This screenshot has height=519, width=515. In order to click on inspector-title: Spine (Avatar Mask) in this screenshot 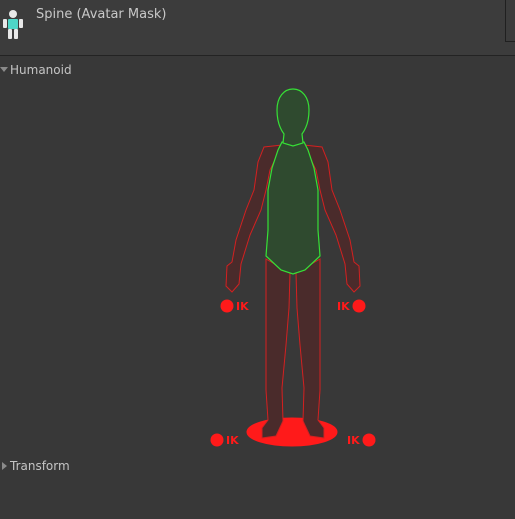, I will do `click(101, 14)`.